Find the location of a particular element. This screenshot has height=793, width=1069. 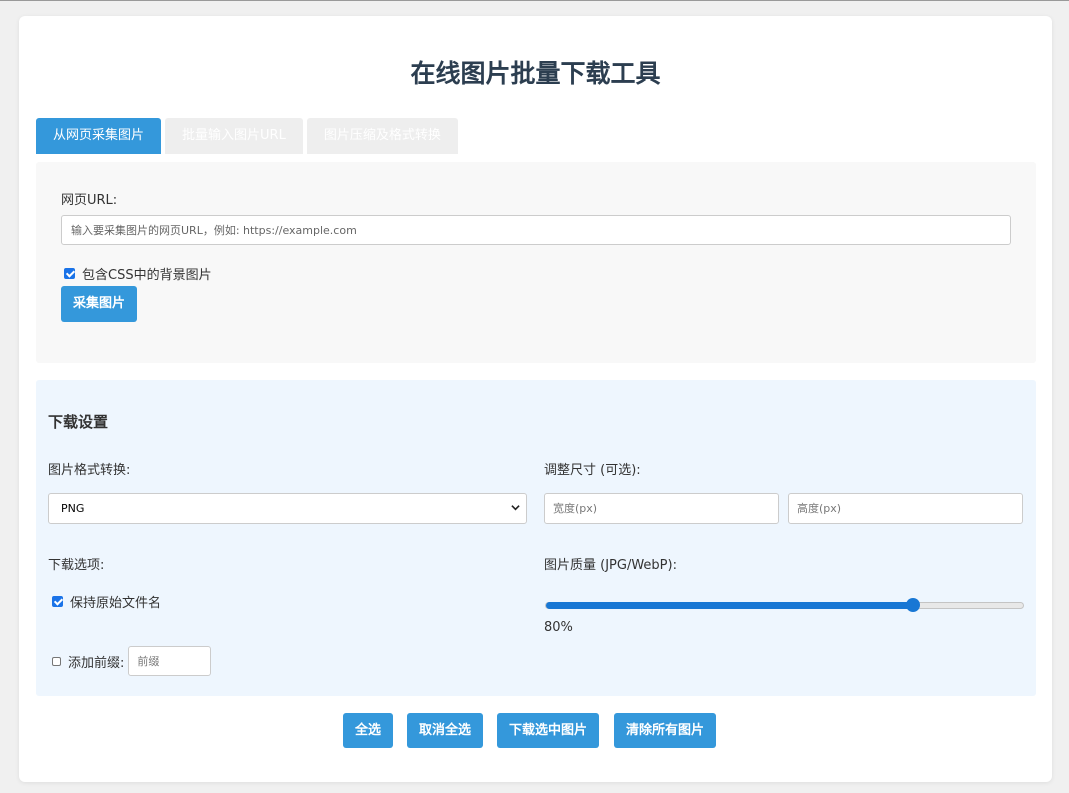

chevron-down-icon is located at coordinates (515, 508).